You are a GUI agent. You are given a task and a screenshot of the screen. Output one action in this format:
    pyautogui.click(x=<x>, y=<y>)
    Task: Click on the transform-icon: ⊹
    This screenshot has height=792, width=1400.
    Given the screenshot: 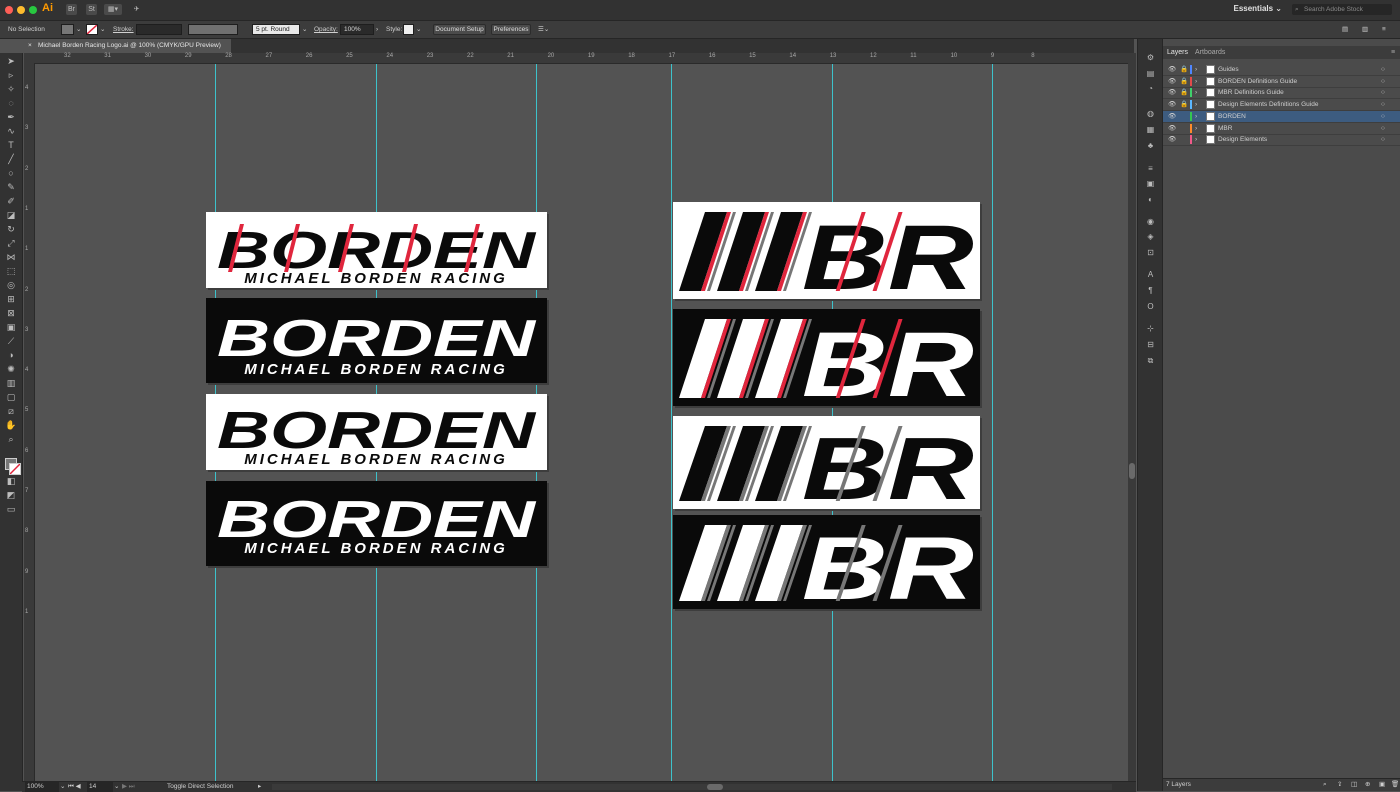 What is the action you would take?
    pyautogui.click(x=1150, y=329)
    